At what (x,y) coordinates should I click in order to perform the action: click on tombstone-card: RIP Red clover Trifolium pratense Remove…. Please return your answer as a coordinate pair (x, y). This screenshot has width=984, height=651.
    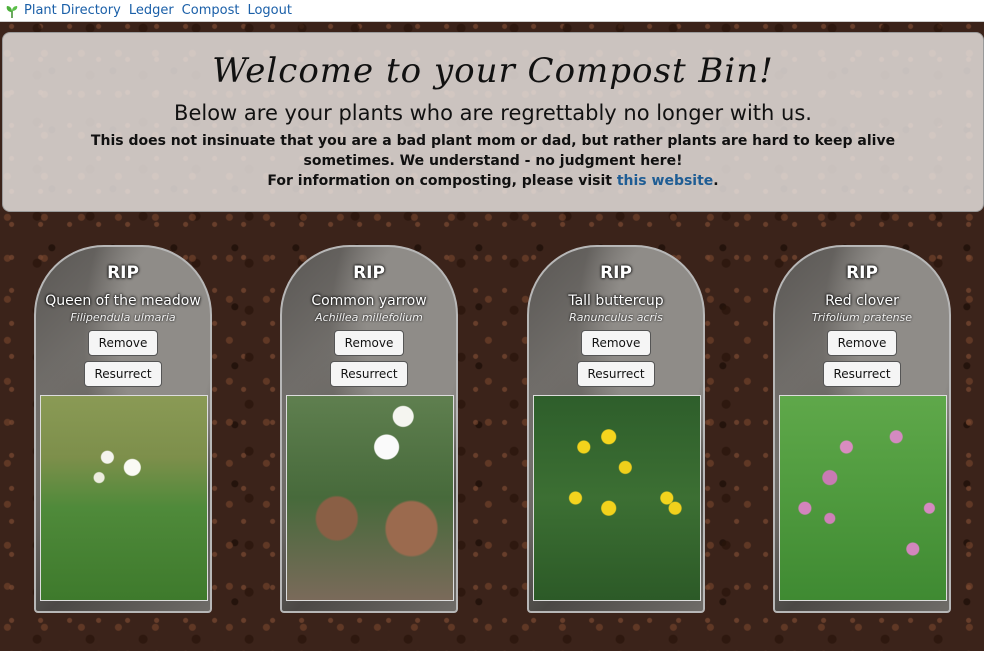
    Looking at the image, I should click on (862, 429).